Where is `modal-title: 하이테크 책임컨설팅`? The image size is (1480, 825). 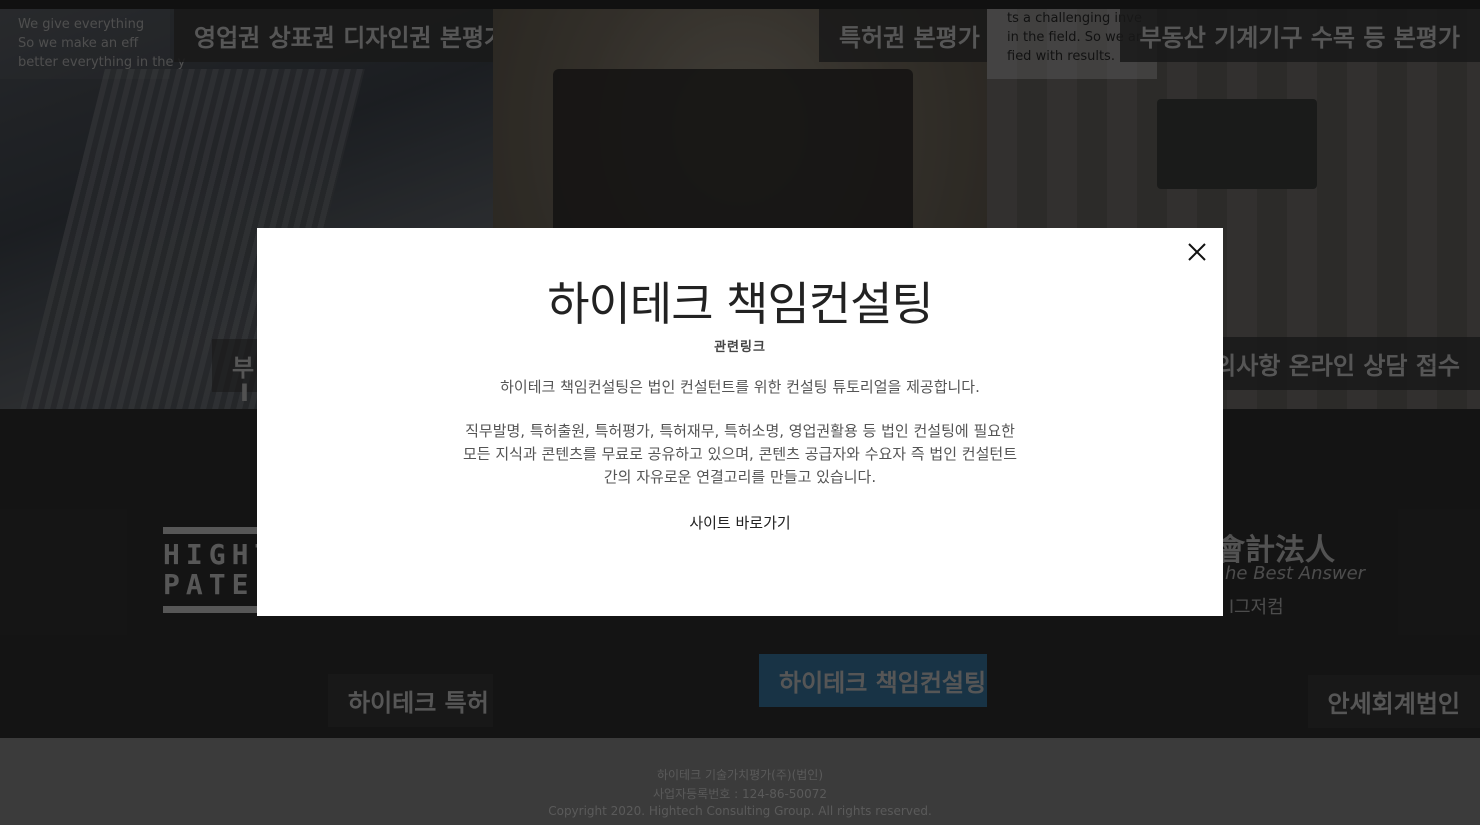
modal-title: 하이테크 책임컨설팅 is located at coordinates (740, 304).